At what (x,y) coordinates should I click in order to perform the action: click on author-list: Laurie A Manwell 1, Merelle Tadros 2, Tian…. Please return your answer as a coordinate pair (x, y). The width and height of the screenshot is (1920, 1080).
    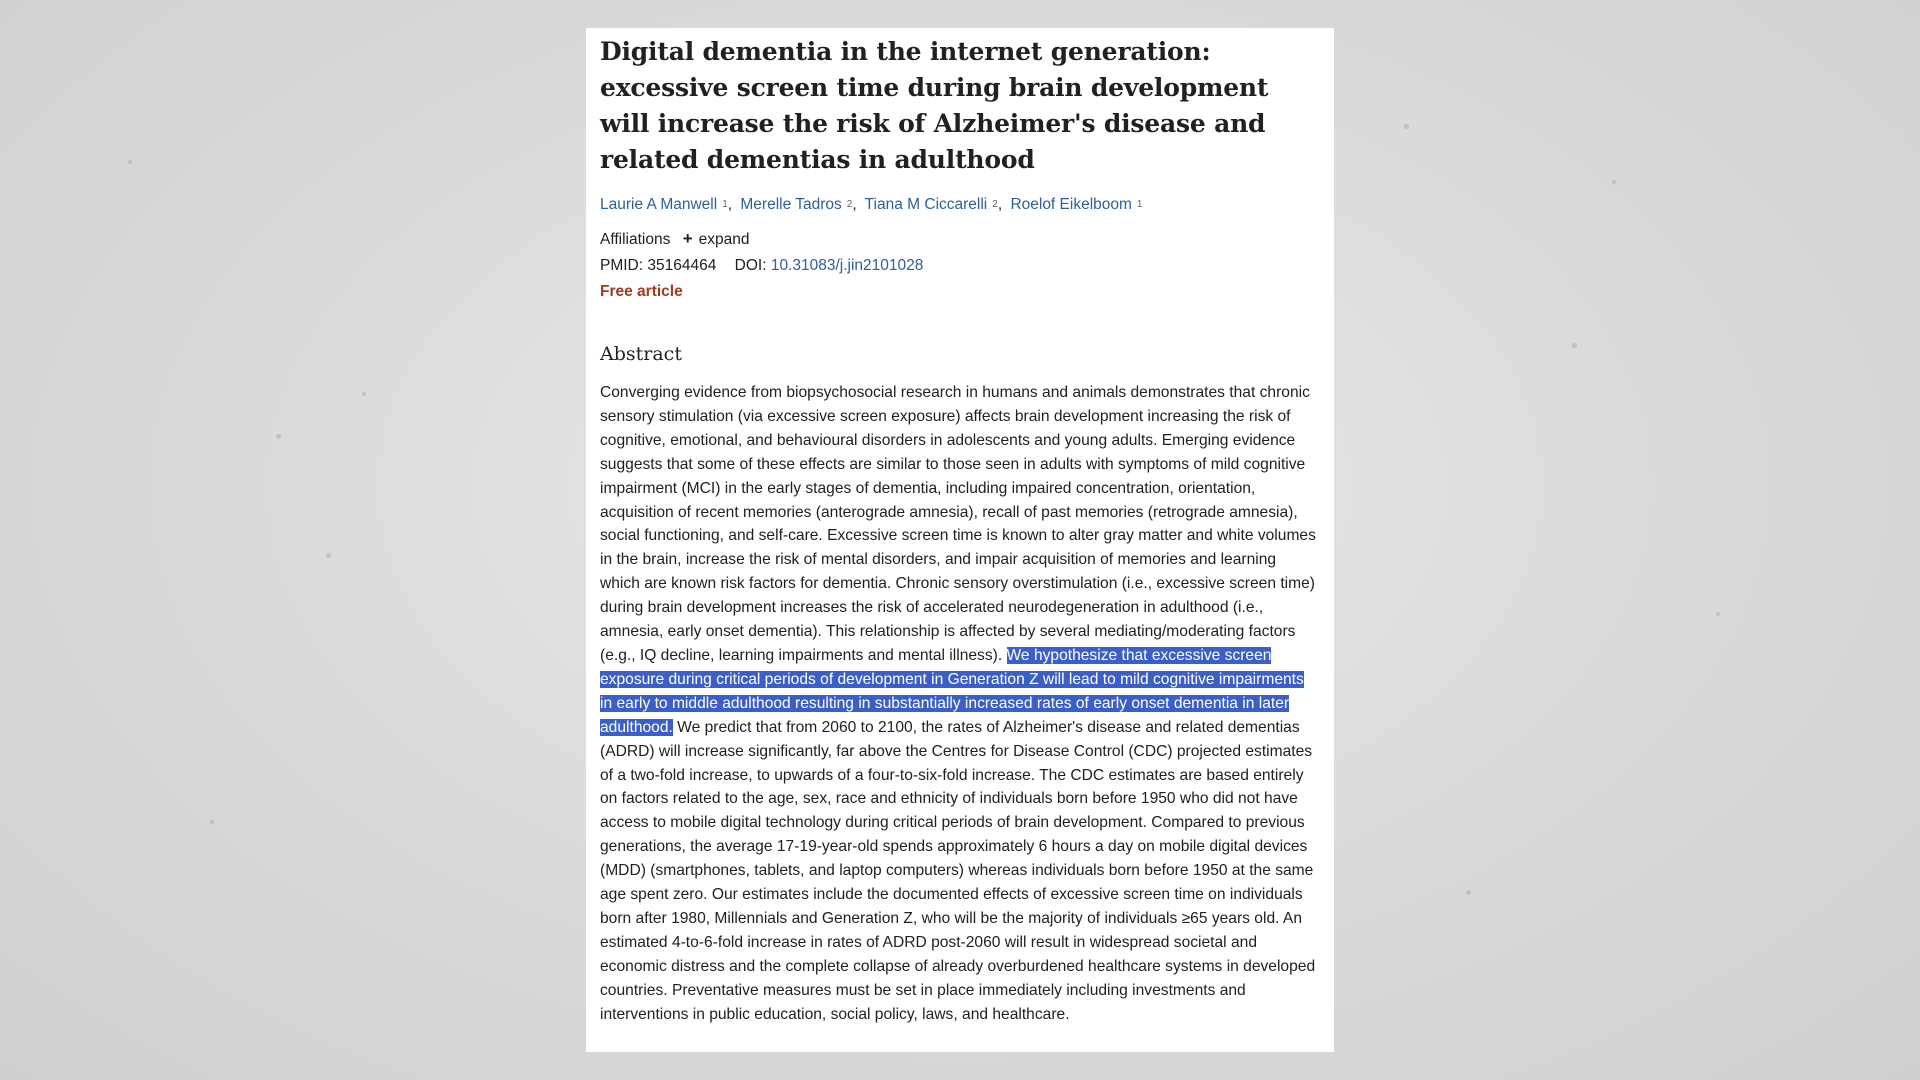
    Looking at the image, I should click on (960, 205).